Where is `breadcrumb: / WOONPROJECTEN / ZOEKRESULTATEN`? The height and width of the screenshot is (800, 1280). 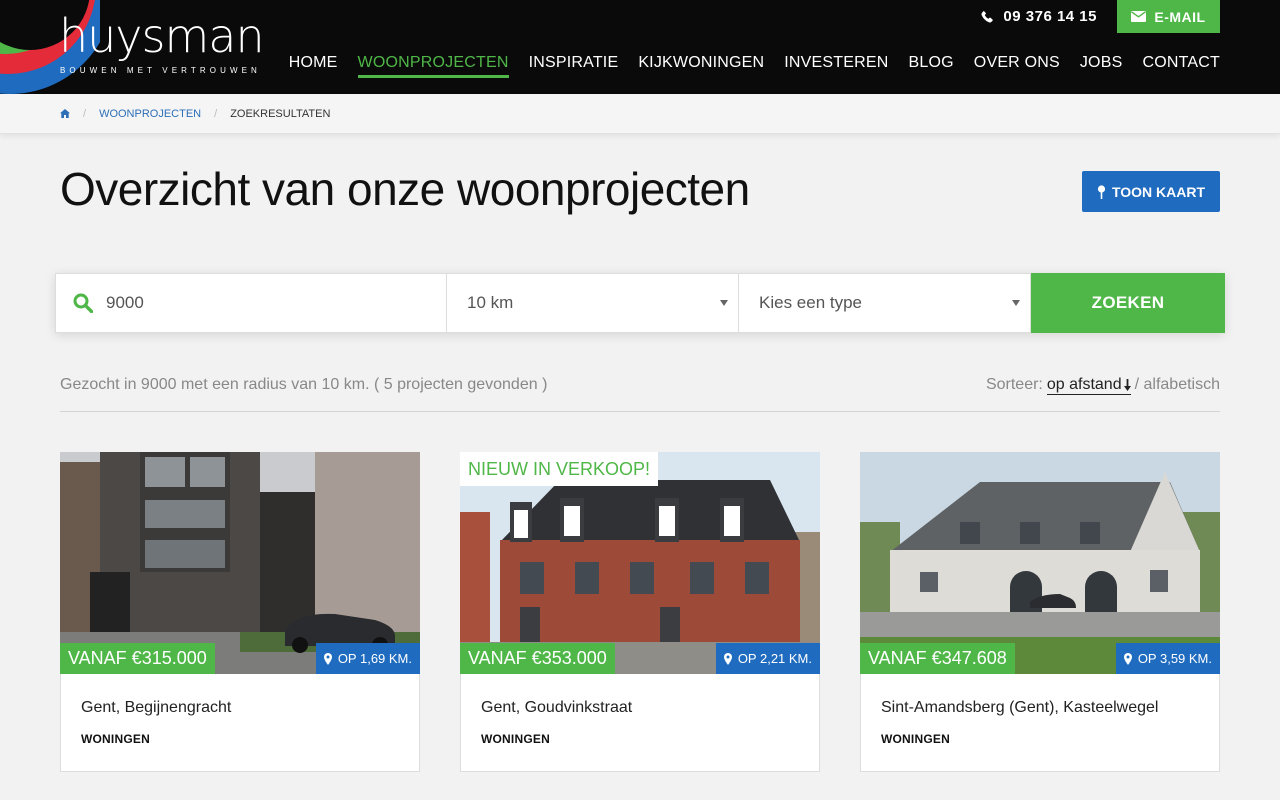
breadcrumb: / WOONPROJECTEN / ZOEKRESULTATEN is located at coordinates (640, 114).